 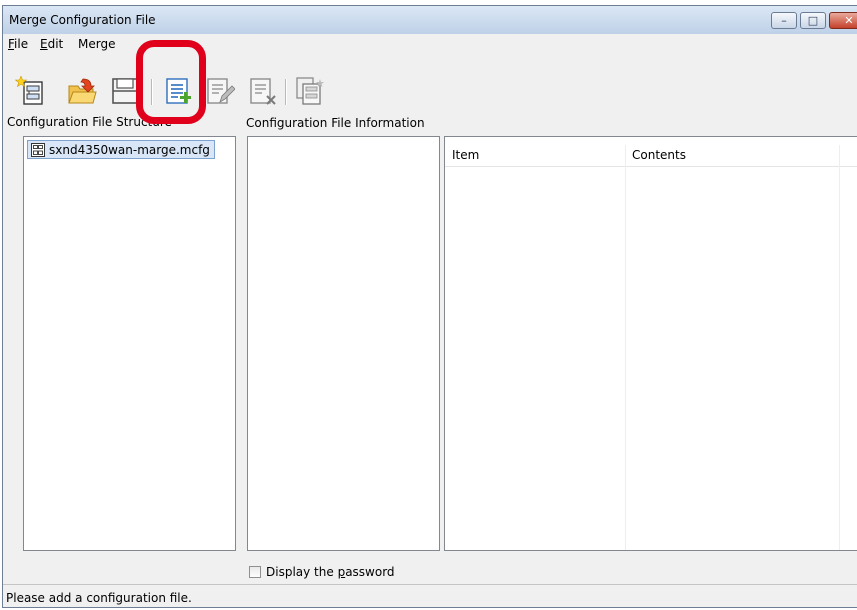 I want to click on edit-item-icon, so click(x=220, y=91).